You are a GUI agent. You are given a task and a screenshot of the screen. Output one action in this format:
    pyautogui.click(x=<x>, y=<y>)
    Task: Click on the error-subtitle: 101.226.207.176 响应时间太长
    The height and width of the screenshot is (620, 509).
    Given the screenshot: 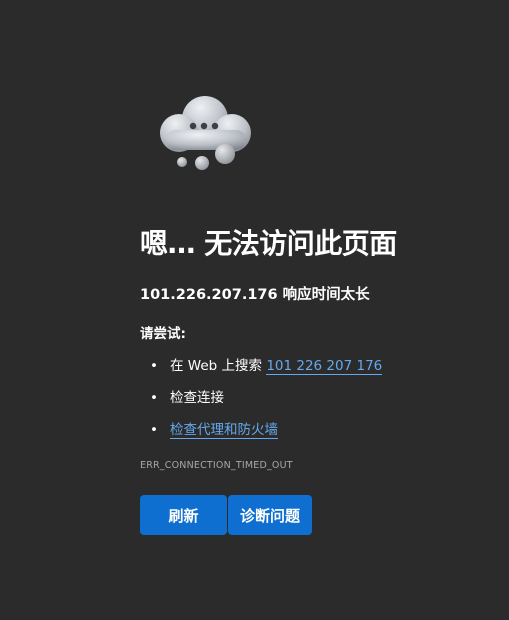 What is the action you would take?
    pyautogui.click(x=255, y=295)
    